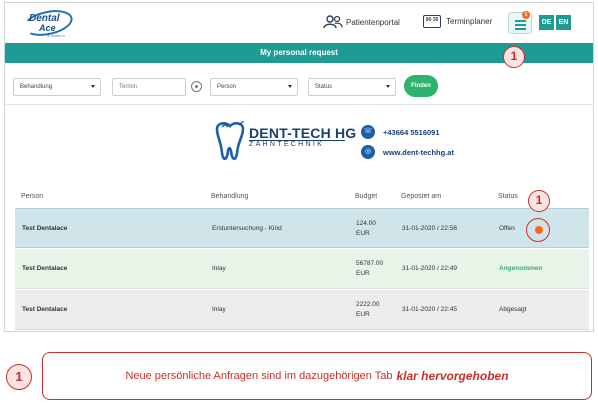 The height and width of the screenshot is (404, 598). I want to click on phone-contact: ☏ +43664 5516091, so click(400, 132).